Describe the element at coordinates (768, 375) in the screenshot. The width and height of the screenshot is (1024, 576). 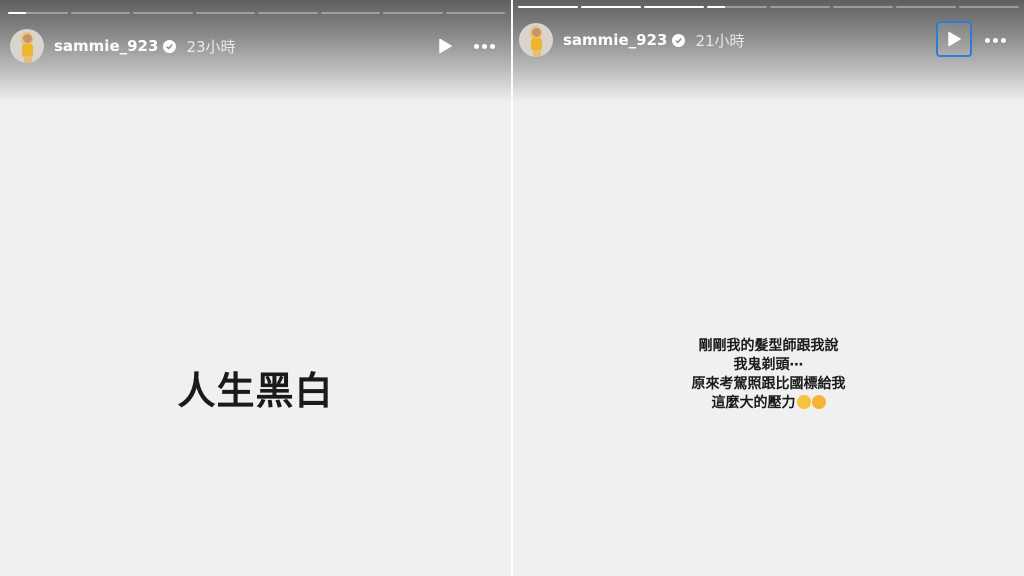
I see `story-caption: 剛剛我的髮型師跟我說 我鬼剃頭⋯ 原來考駕照跟比國標給我 這麼大的壓力` at that location.